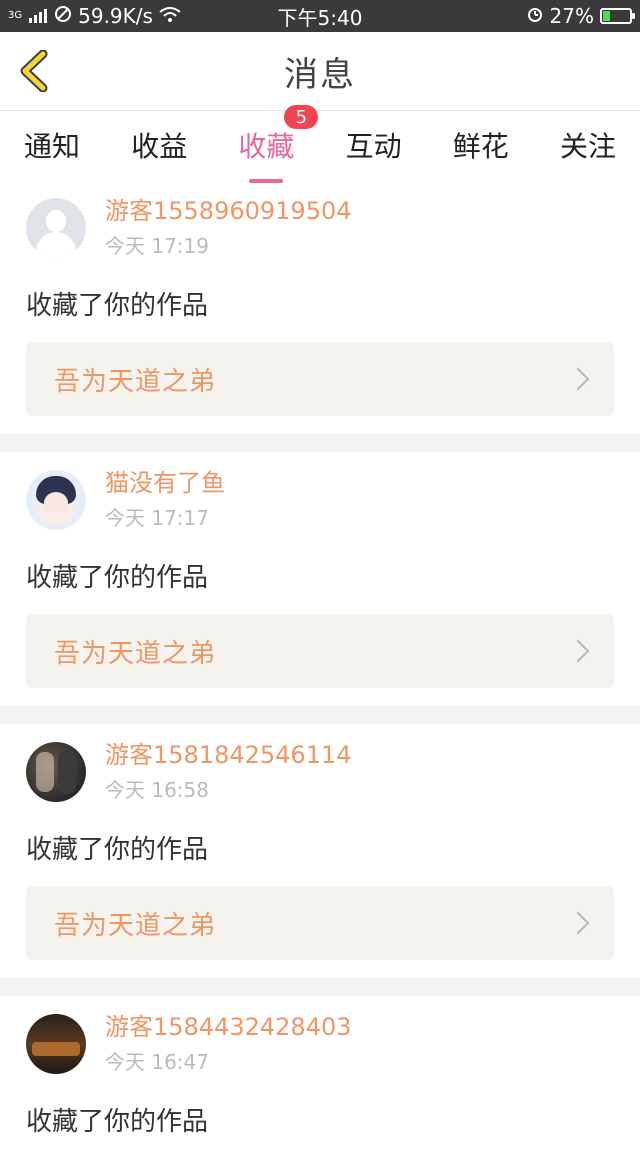  I want to click on tab-flowers: 鲜花, so click(481, 145).